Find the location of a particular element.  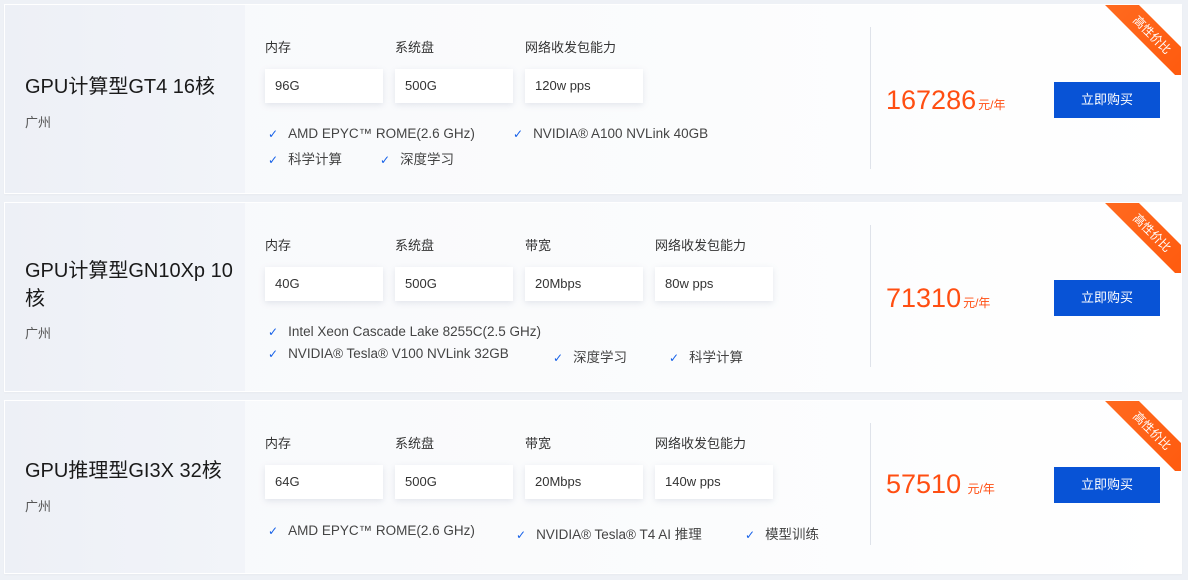

price: 71310 元/年 is located at coordinates (938, 298).